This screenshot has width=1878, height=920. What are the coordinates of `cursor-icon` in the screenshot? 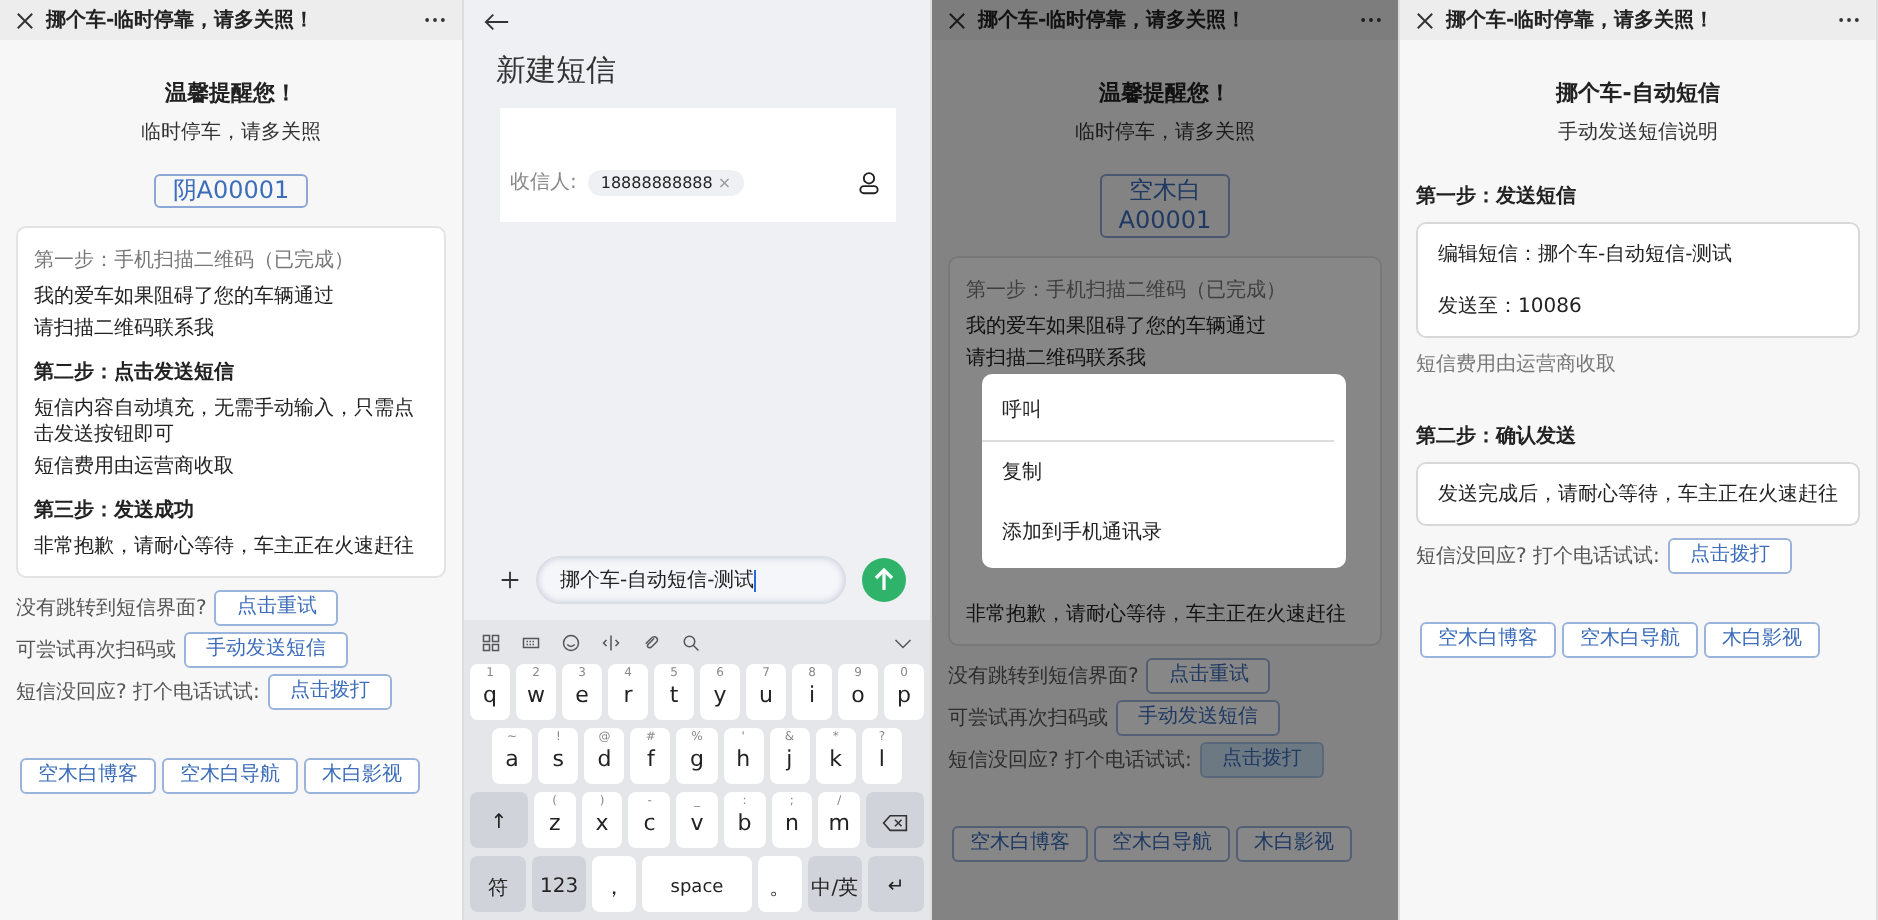 It's located at (611, 643).